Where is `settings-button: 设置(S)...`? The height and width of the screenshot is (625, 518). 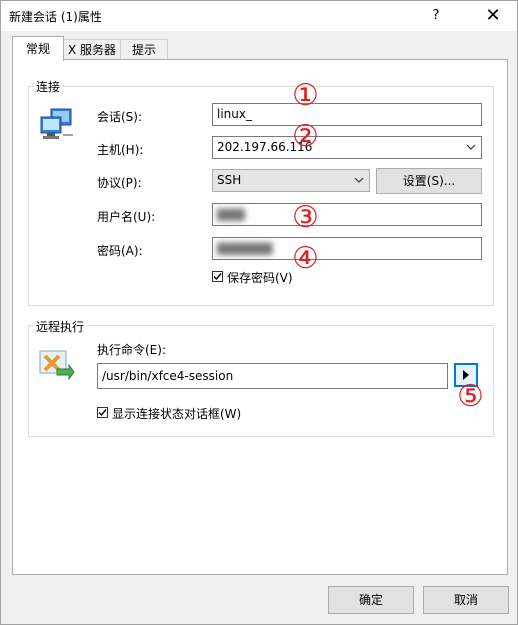
settings-button: 设置(S)... is located at coordinates (429, 181).